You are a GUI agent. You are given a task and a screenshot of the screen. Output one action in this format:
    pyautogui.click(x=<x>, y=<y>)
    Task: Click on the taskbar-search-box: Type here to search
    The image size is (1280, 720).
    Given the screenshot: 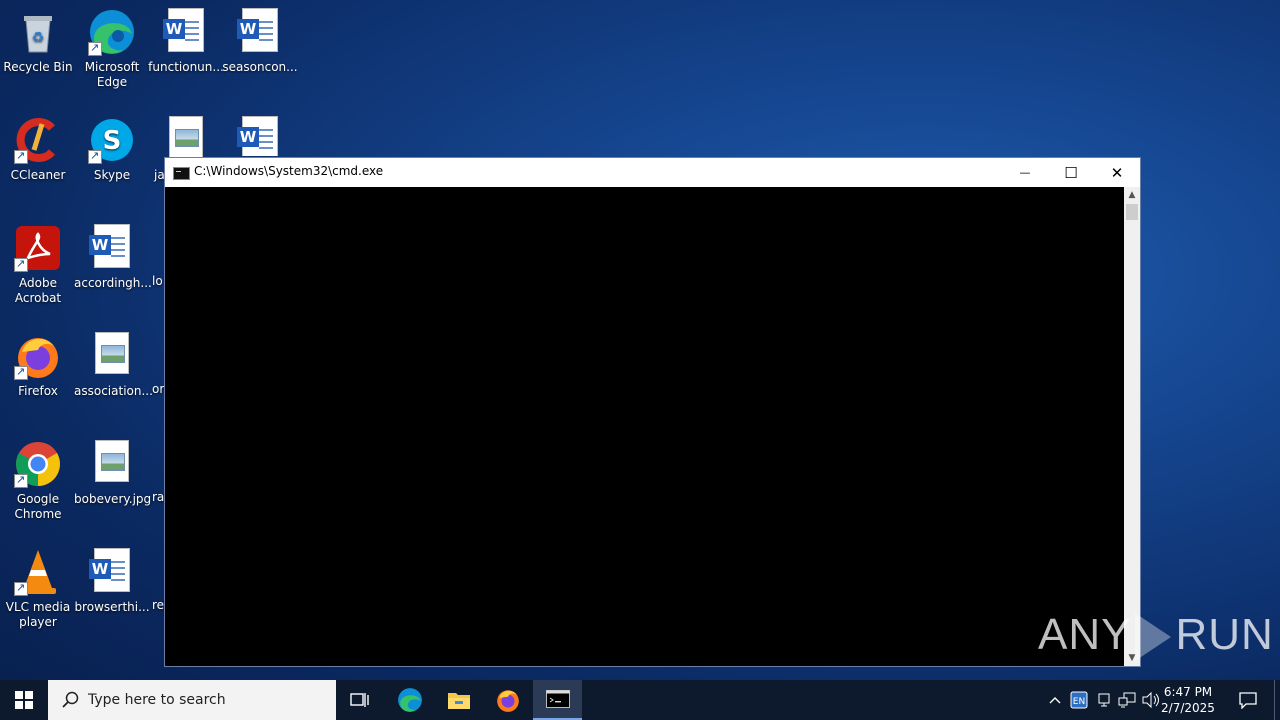 What is the action you would take?
    pyautogui.click(x=192, y=700)
    